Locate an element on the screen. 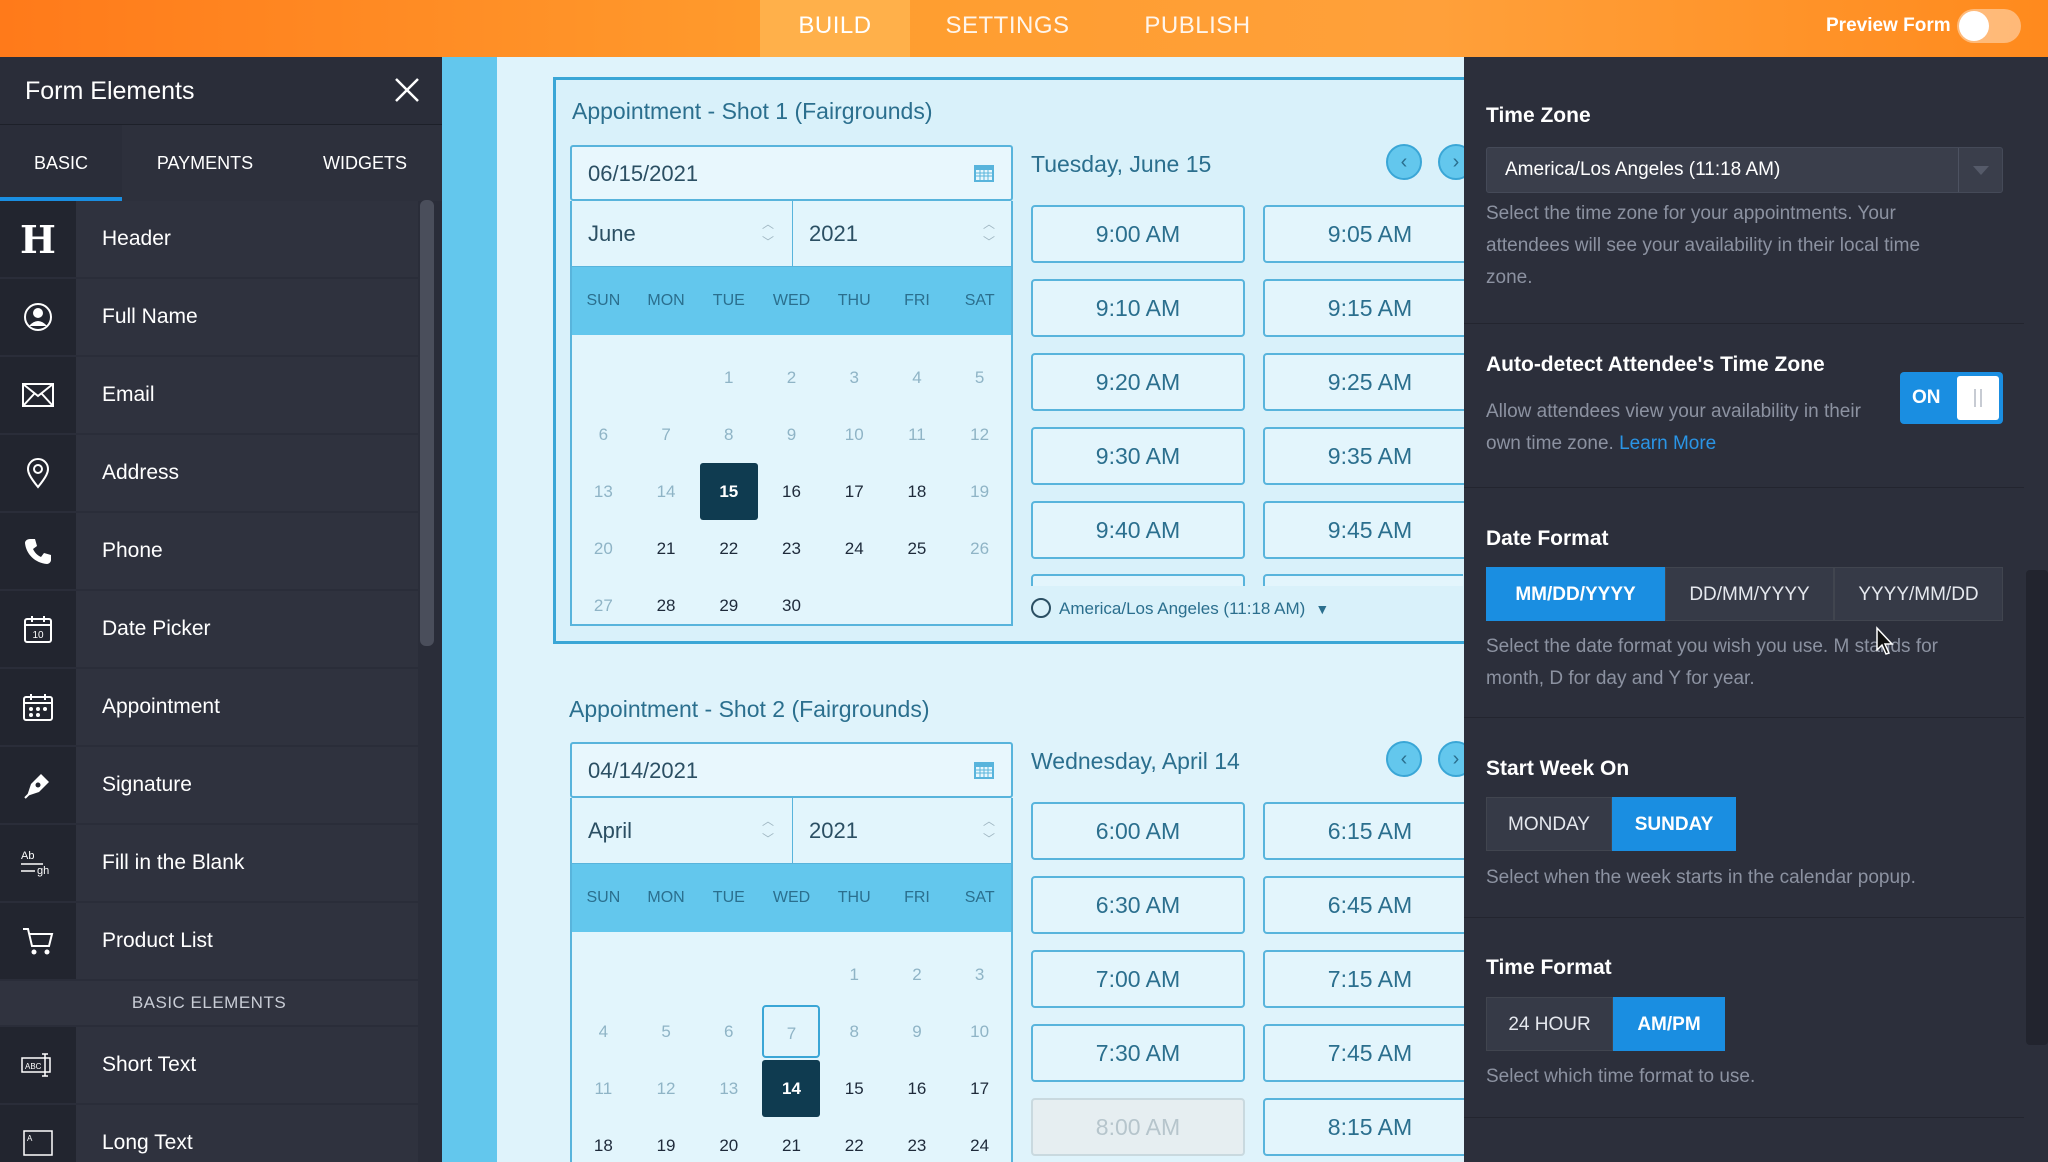  element-date-picker: 10 Date Picker is located at coordinates (209, 630).